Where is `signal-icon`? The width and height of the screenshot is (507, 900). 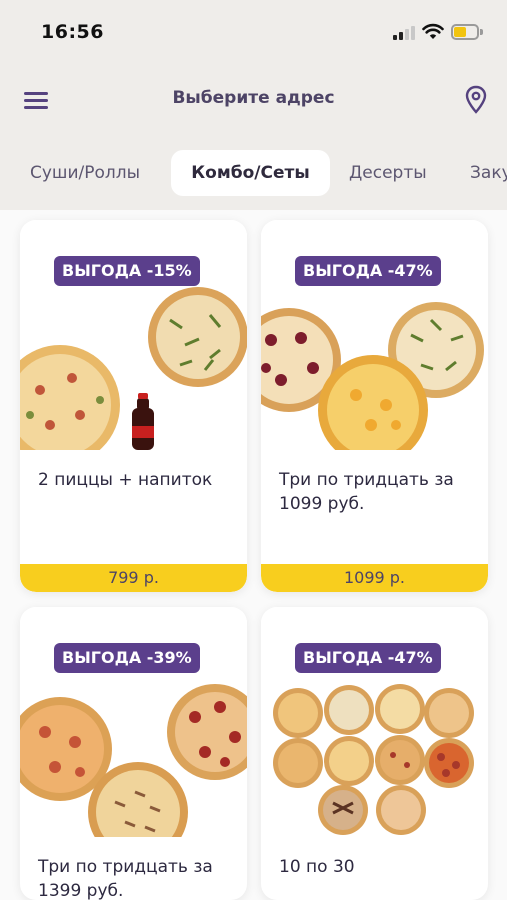
signal-icon is located at coordinates (405, 33).